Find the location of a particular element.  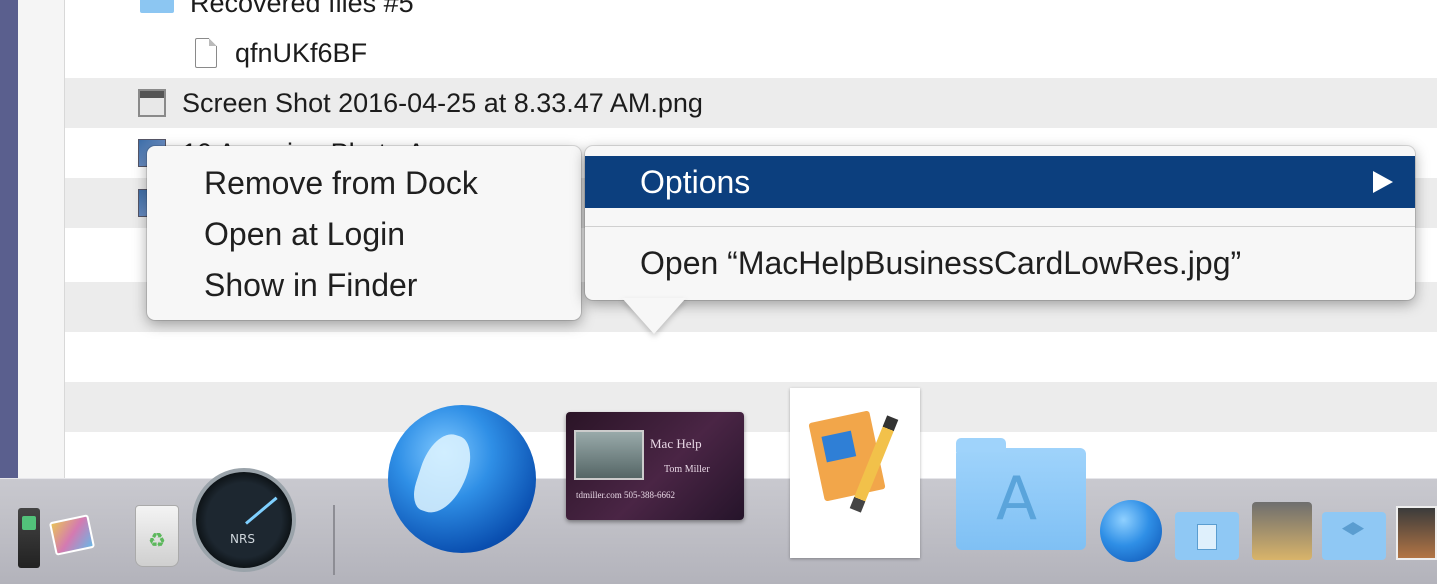

list-item: Recovered files #5 is located at coordinates (751, 14).